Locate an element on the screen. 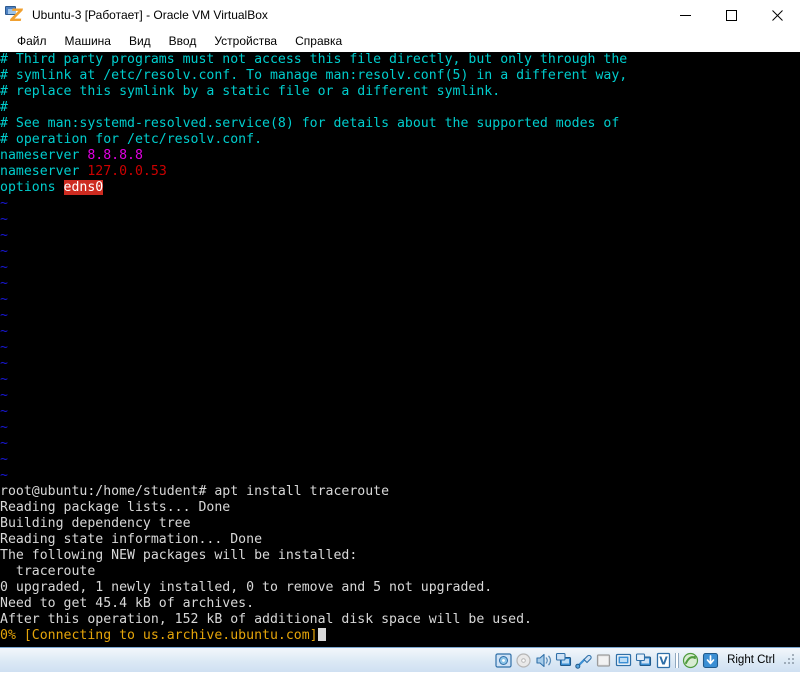 This screenshot has width=800, height=674. status-bar: V Right Ctrl is located at coordinates (400, 659).